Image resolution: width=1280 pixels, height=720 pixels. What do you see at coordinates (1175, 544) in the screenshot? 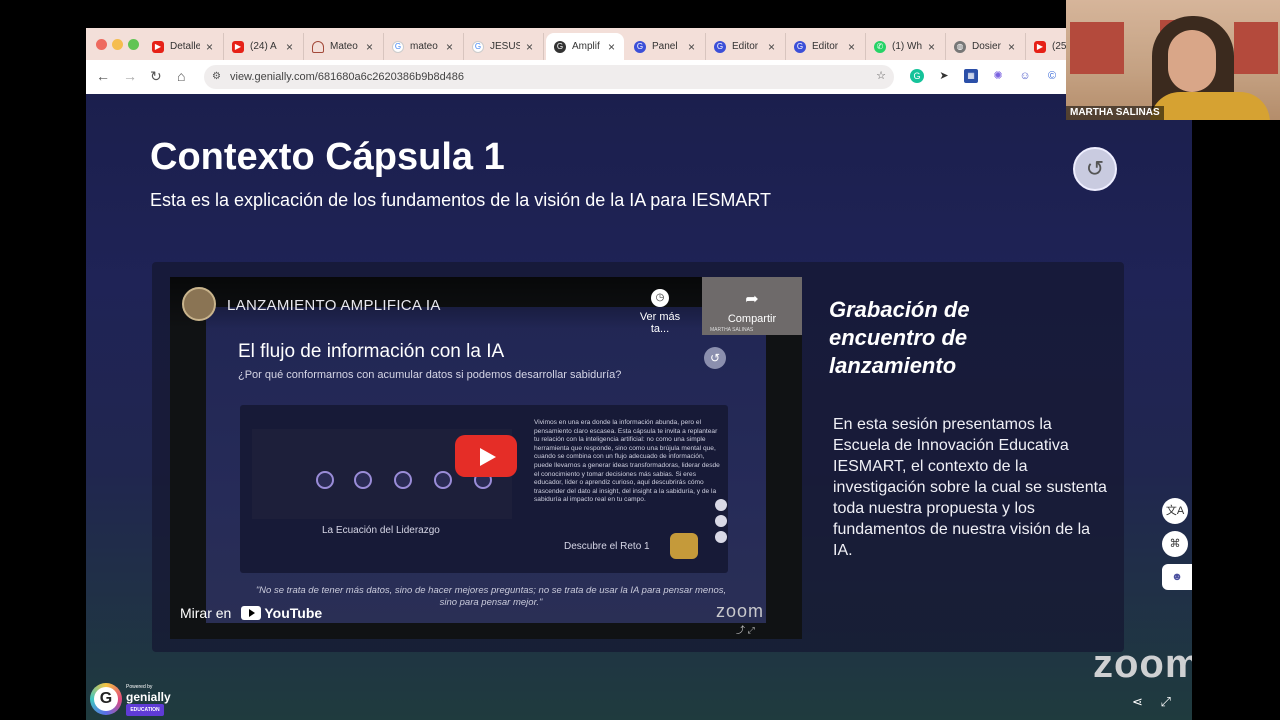
I see `grid-icon: ⌘` at bounding box center [1175, 544].